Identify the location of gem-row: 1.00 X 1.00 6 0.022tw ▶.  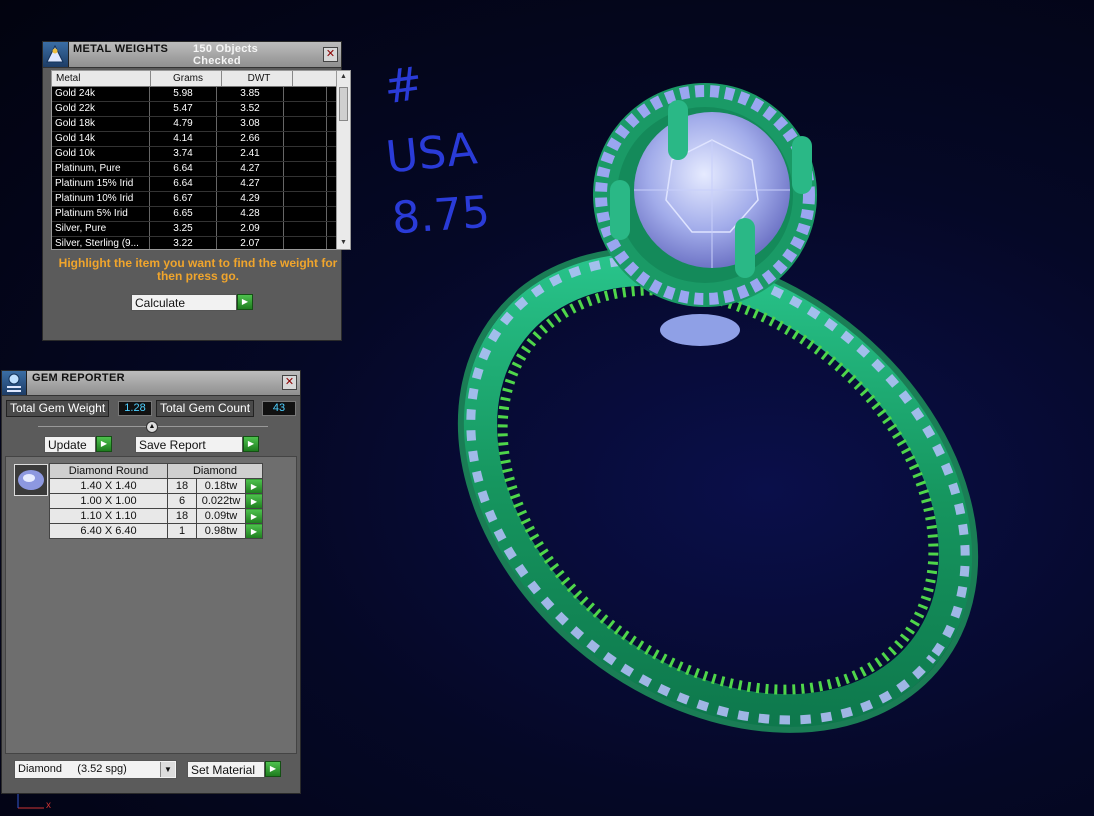
(156, 501).